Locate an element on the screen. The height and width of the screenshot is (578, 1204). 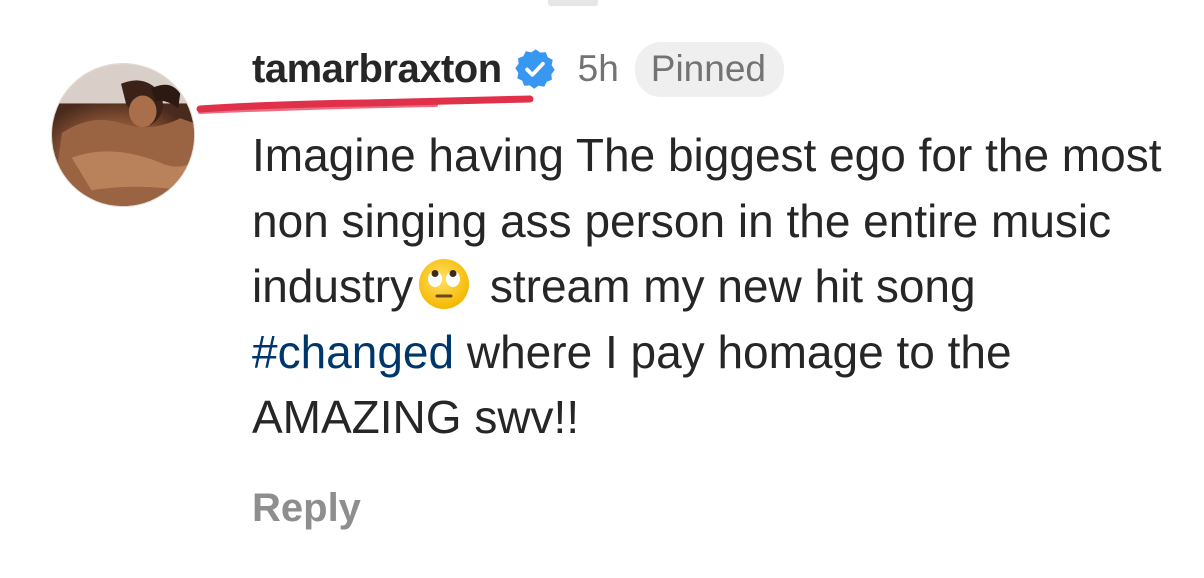
comment-header: tamarbraxton 5h Pinned is located at coordinates (518, 69).